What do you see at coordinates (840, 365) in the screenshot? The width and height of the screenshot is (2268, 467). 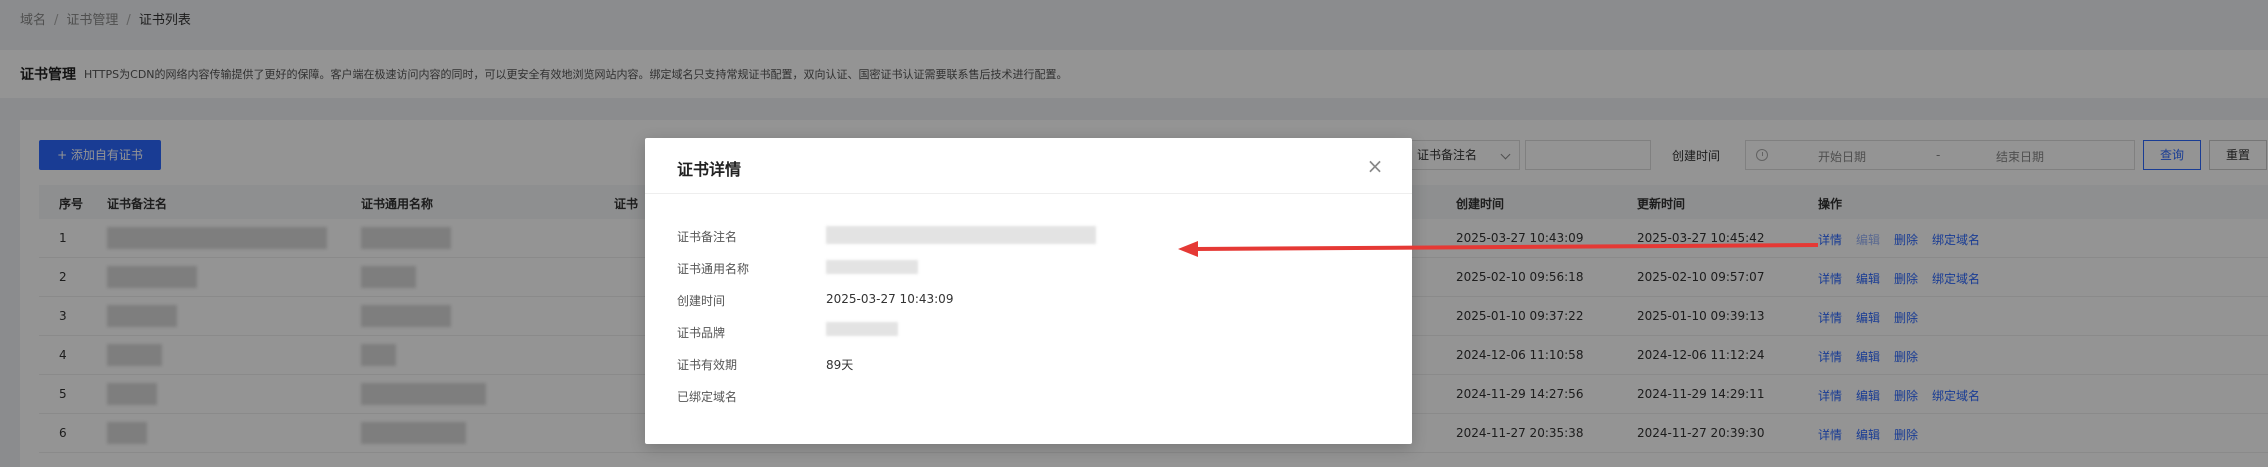 I see `field-value: 89天` at bounding box center [840, 365].